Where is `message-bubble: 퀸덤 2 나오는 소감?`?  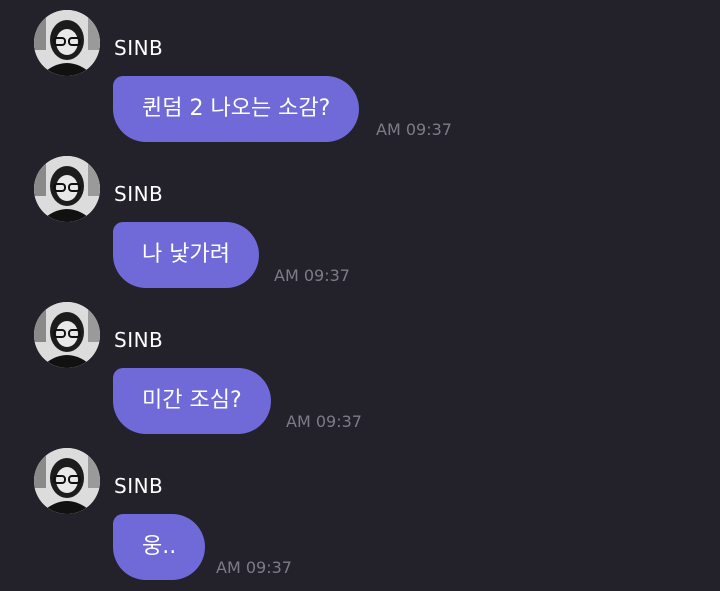 message-bubble: 퀸덤 2 나오는 소감? is located at coordinates (236, 109).